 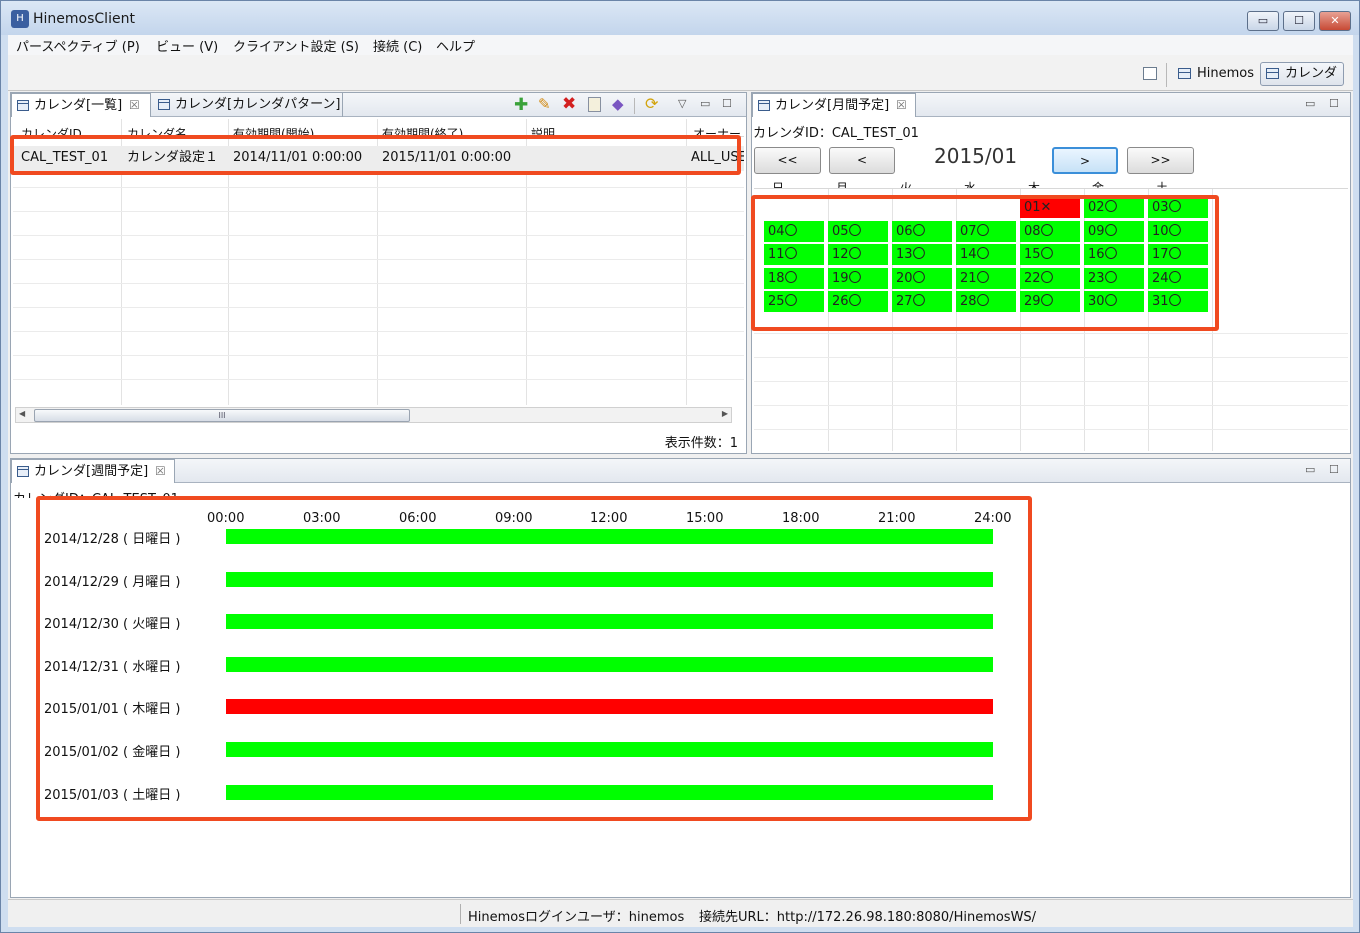 I want to click on tab-calendar-list: カレンダ[一覧] ☒, so click(x=81, y=105).